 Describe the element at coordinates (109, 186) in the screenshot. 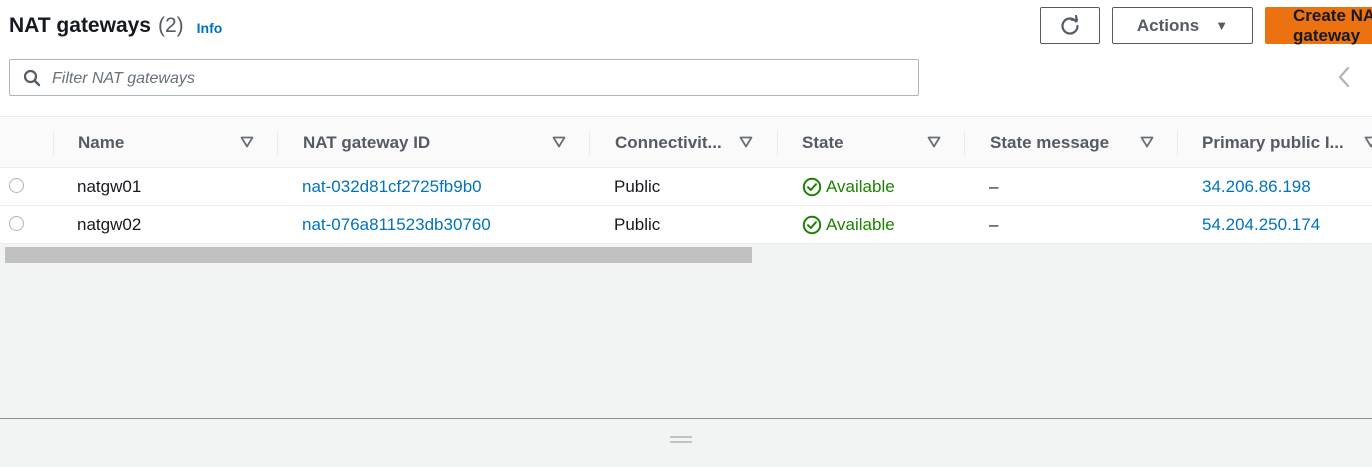

I see `cell-name: natgw01` at that location.